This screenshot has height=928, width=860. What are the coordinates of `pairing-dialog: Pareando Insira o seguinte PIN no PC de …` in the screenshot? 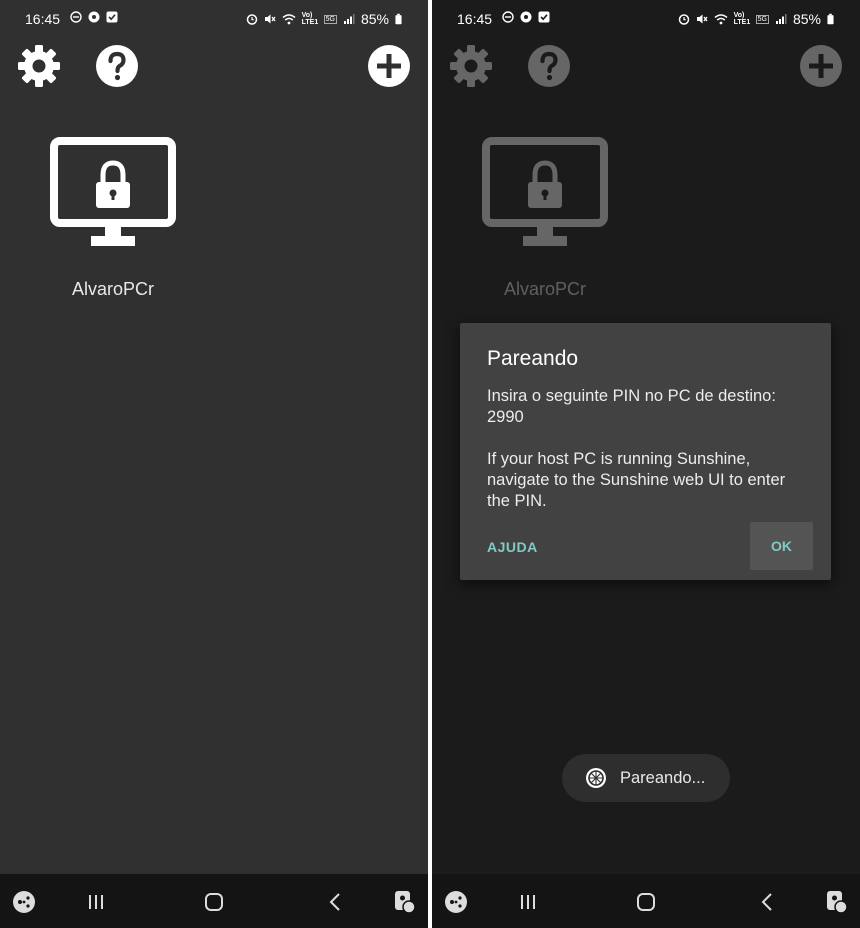 It's located at (645, 451).